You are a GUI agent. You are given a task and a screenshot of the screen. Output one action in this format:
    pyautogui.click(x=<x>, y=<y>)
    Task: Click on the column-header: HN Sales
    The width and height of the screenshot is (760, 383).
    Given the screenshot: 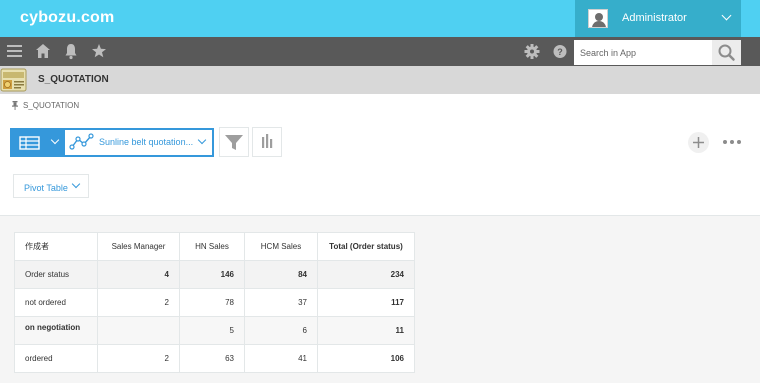 What is the action you would take?
    pyautogui.click(x=212, y=246)
    